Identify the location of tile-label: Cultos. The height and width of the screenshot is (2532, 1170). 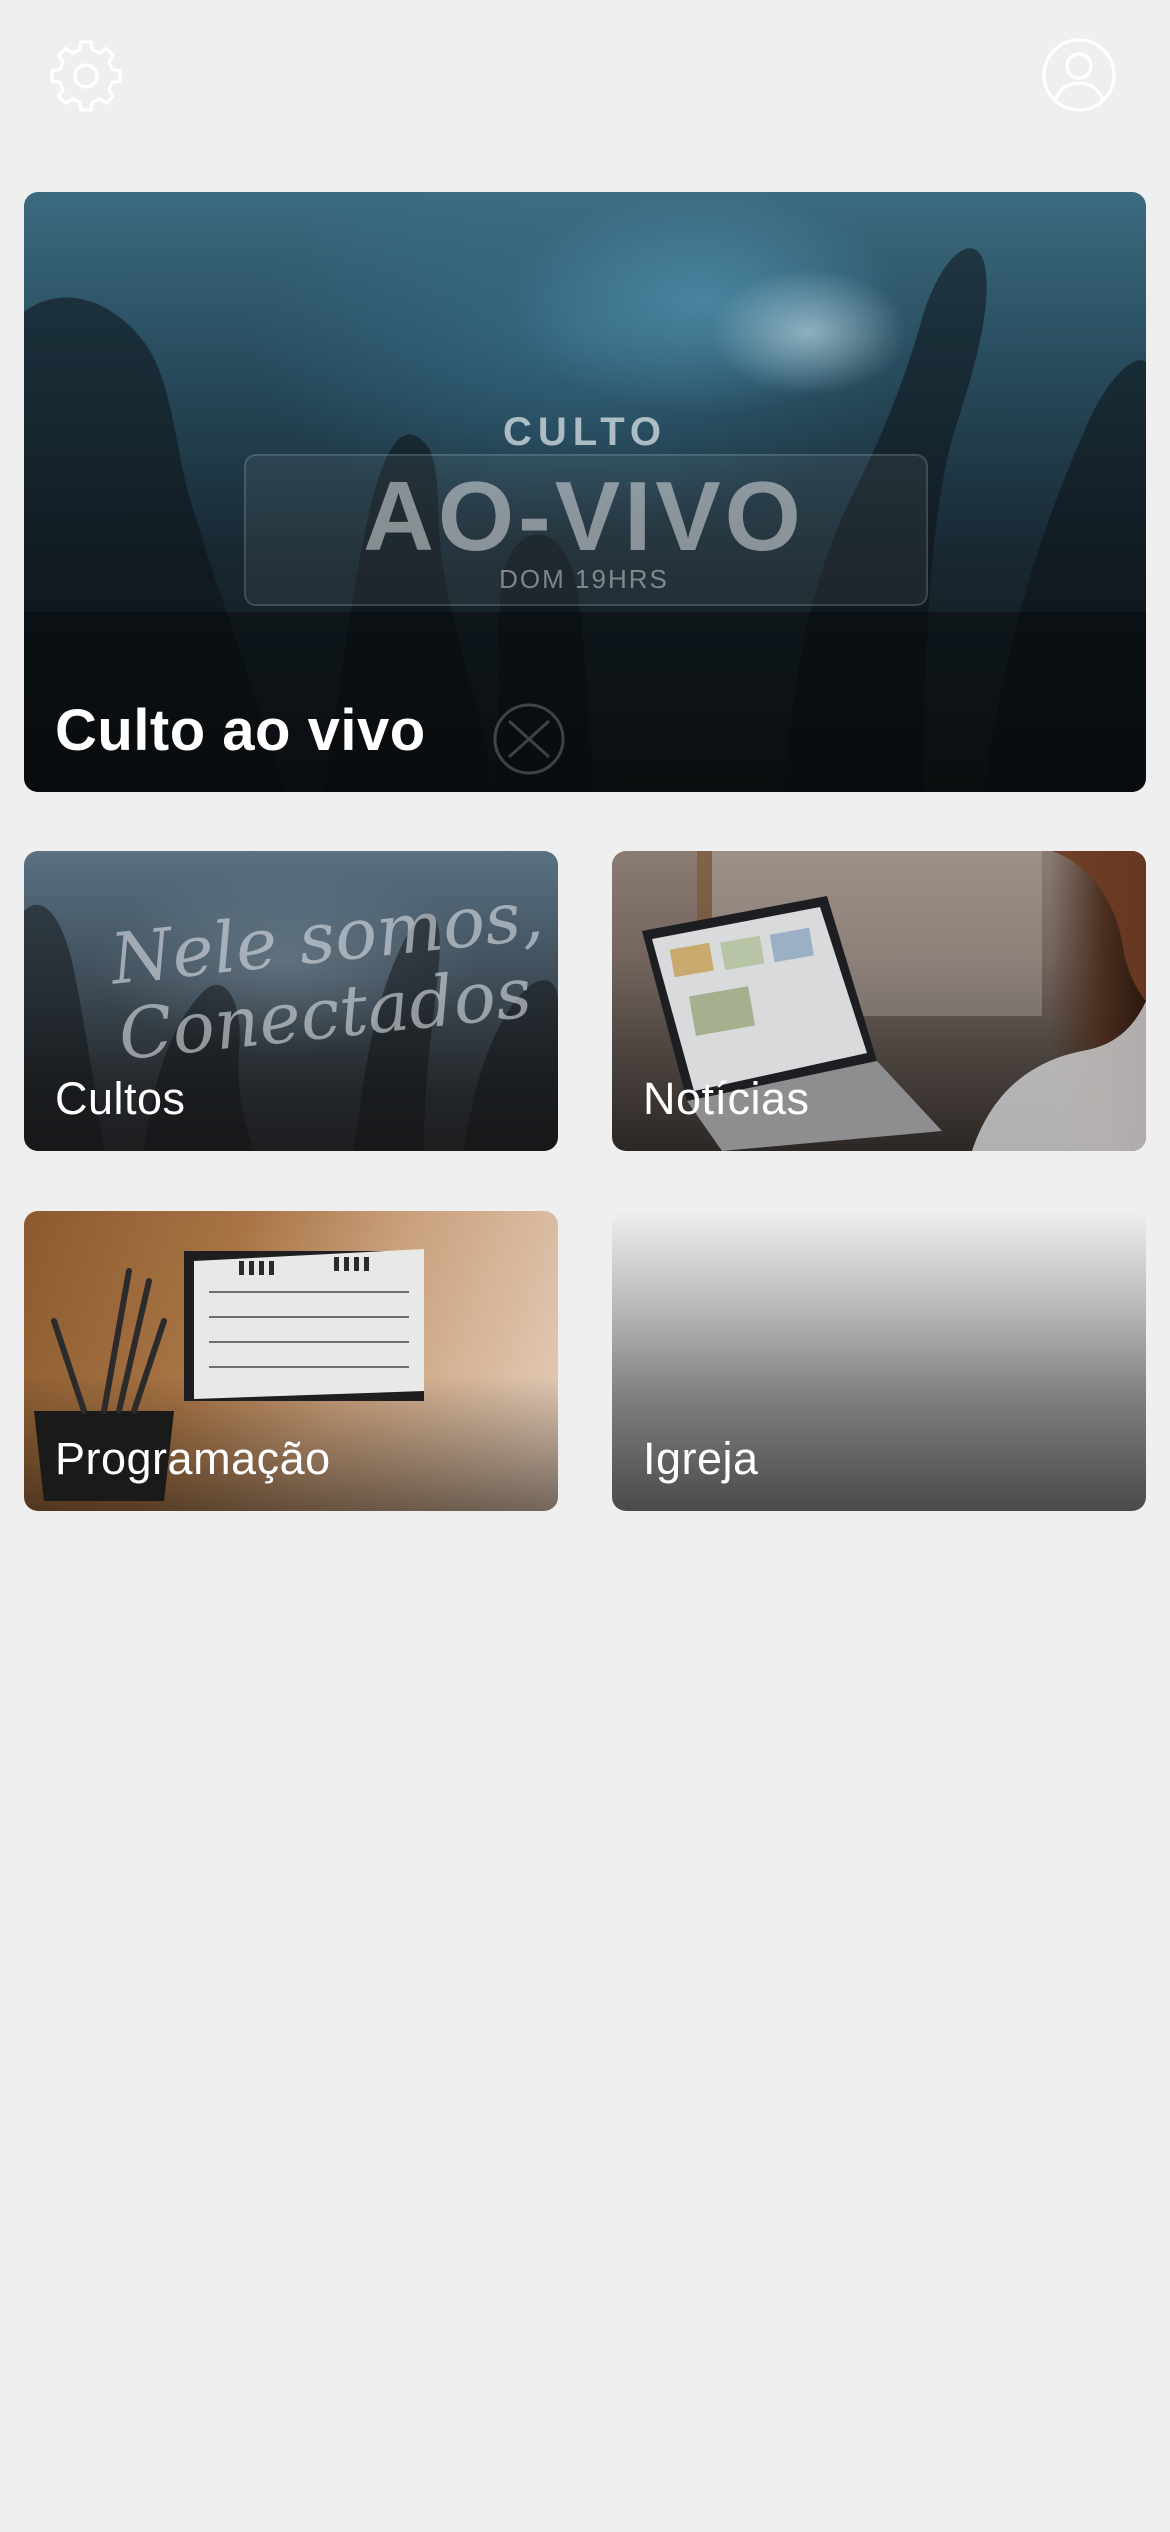
(120, 1098).